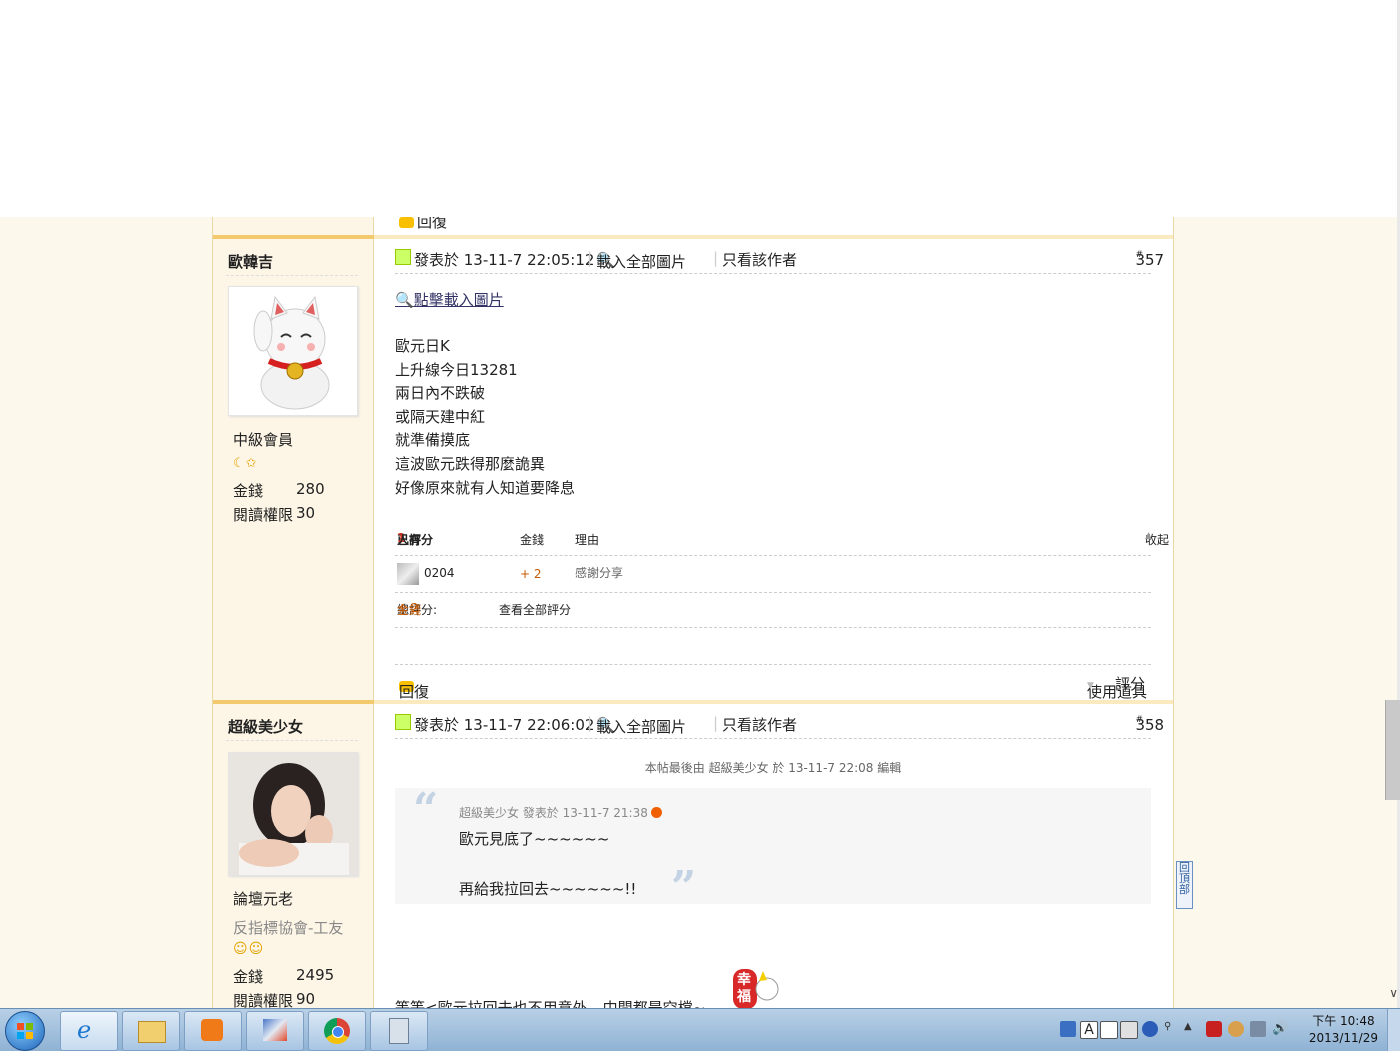 The height and width of the screenshot is (1051, 1400). I want to click on antivirus-icon, so click(1214, 1029).